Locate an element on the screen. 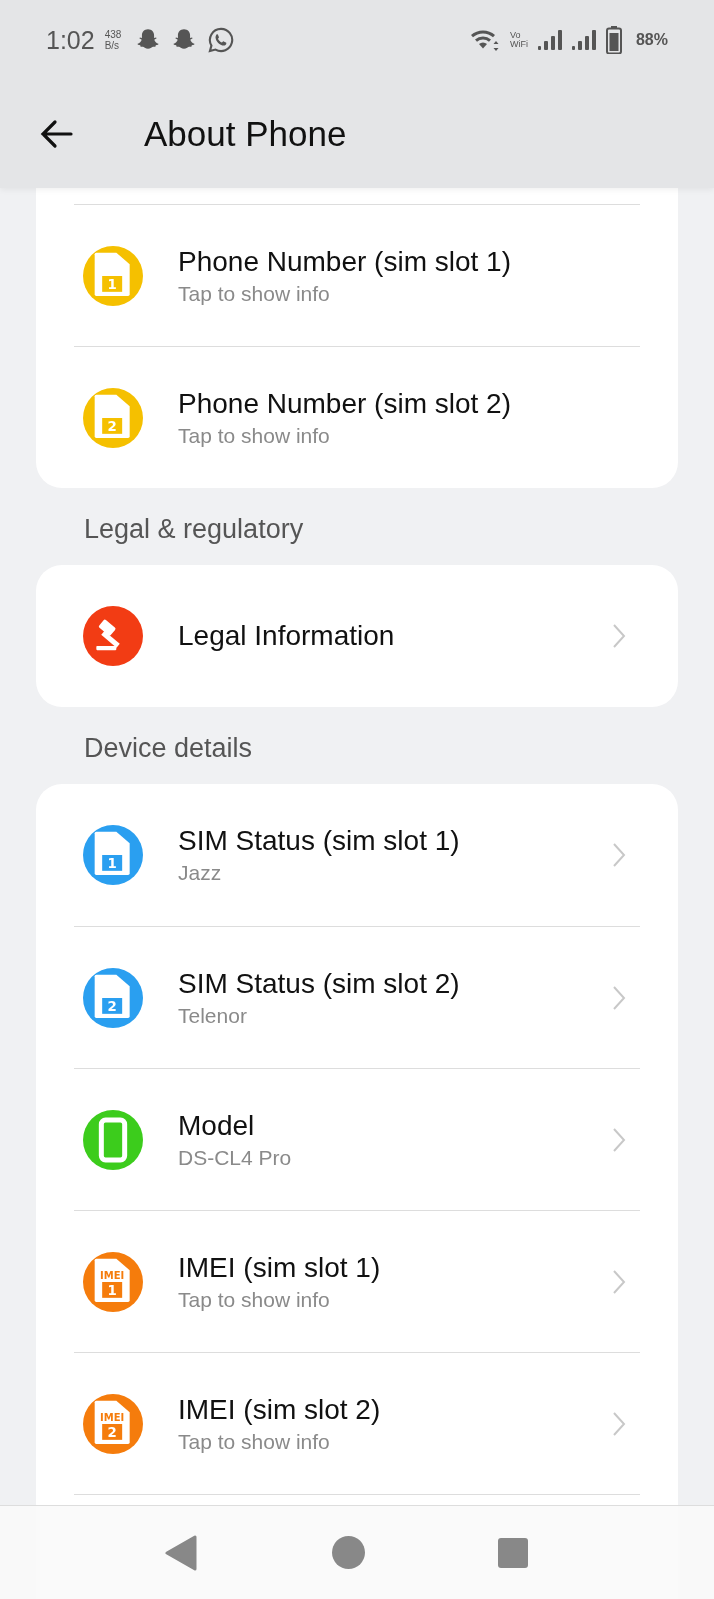 Image resolution: width=714 pixels, height=1599 pixels. sim-card-icon: 2 IMEI is located at coordinates (113, 1423).